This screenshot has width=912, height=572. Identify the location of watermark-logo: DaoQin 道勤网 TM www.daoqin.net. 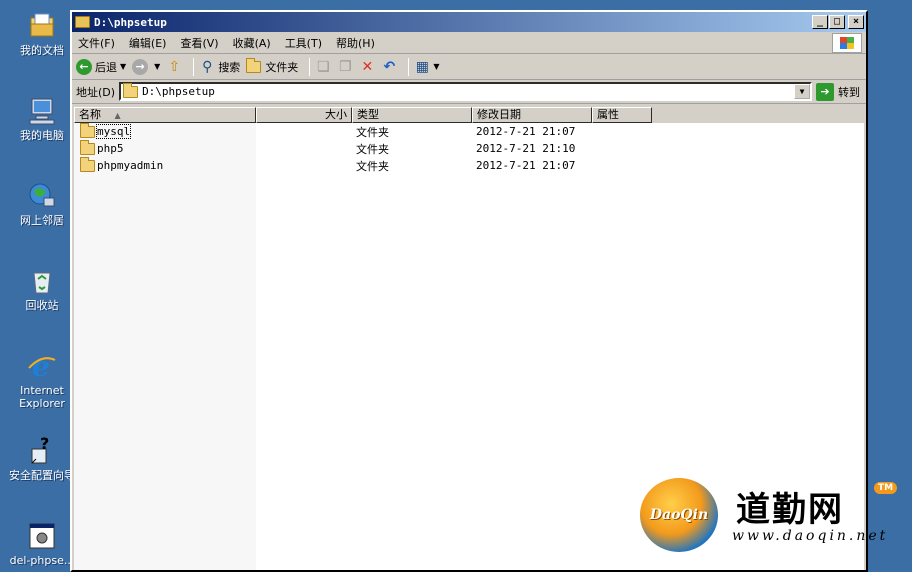
(775, 518).